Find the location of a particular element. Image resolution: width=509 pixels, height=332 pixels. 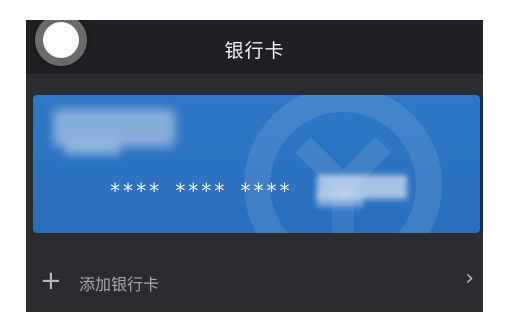

card-last-digits-redacted-shadow is located at coordinates (340, 200).